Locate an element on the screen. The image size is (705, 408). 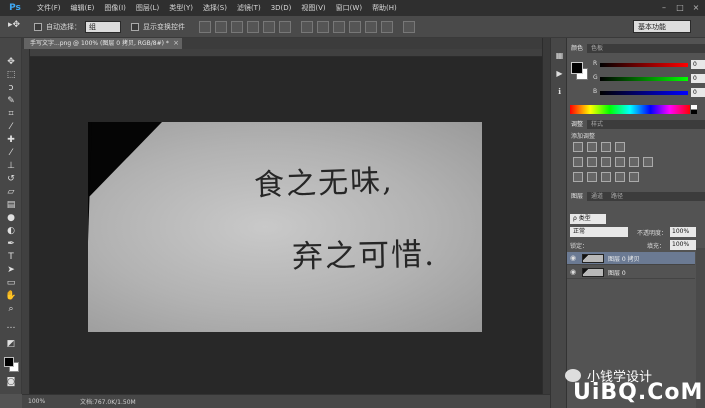
menu-select: 选择(S) is located at coordinates (215, 8).